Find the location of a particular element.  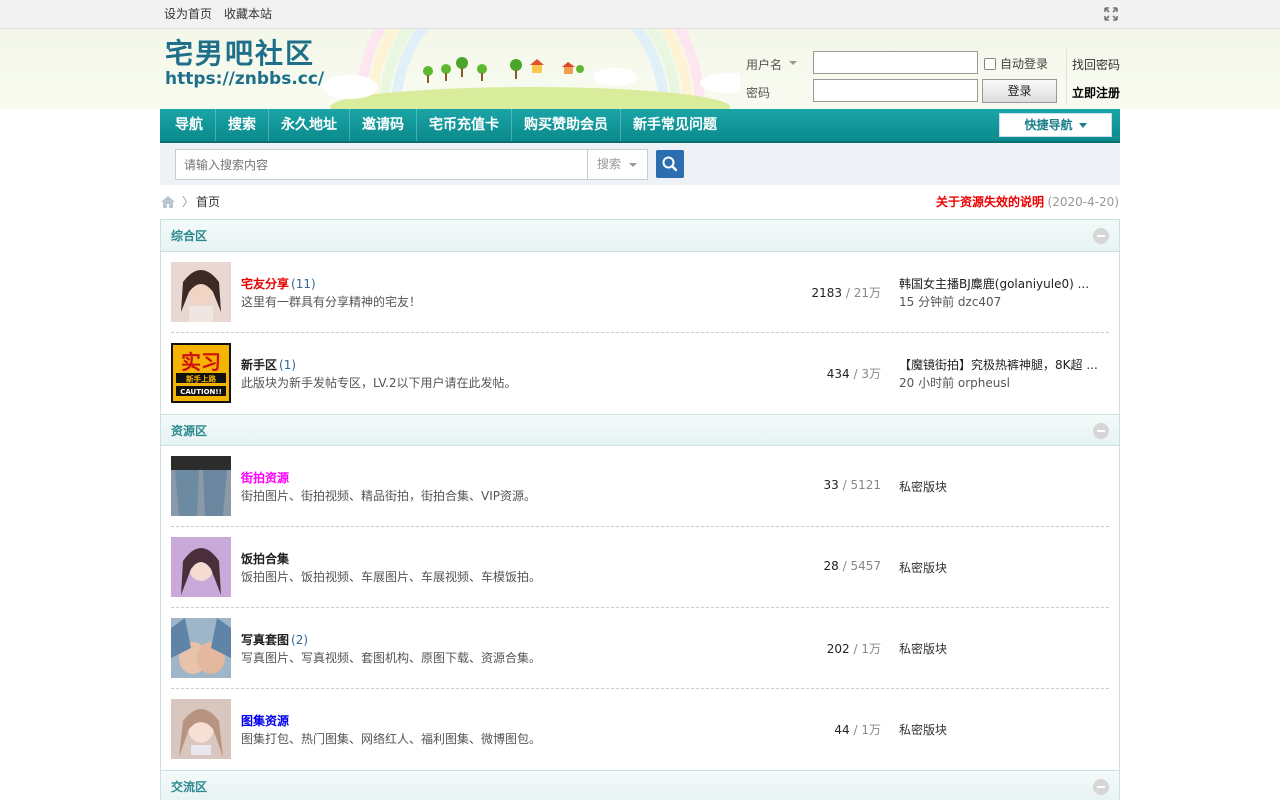

forum-description: 此版块为新手发帖专区，LV.2以下用户请在此发帖。 is located at coordinates (379, 383).